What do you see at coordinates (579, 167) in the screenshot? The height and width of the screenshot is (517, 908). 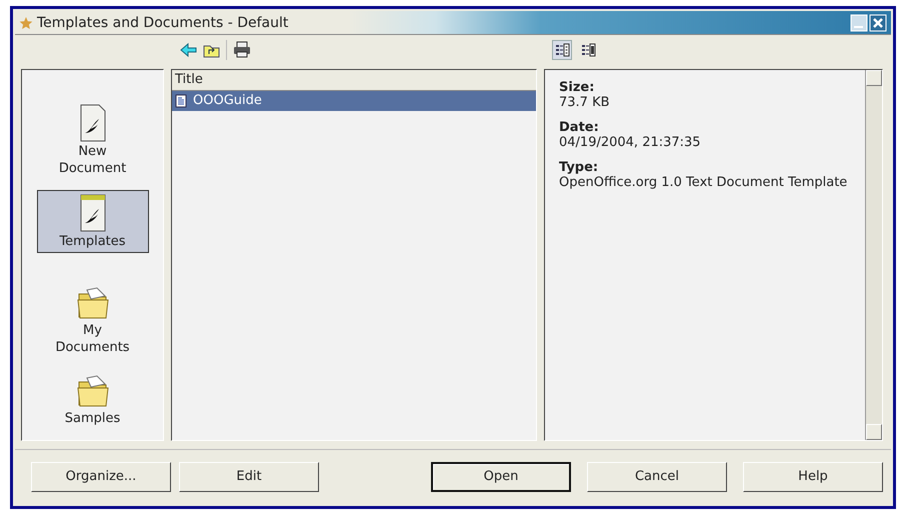 I see `property-label: Type:` at bounding box center [579, 167].